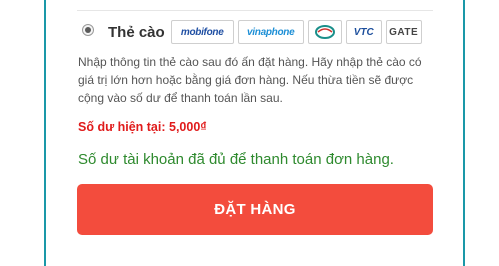 Image resolution: width=499 pixels, height=266 pixels. Describe the element at coordinates (45, 133) in the screenshot. I see `panel-left-border` at that location.